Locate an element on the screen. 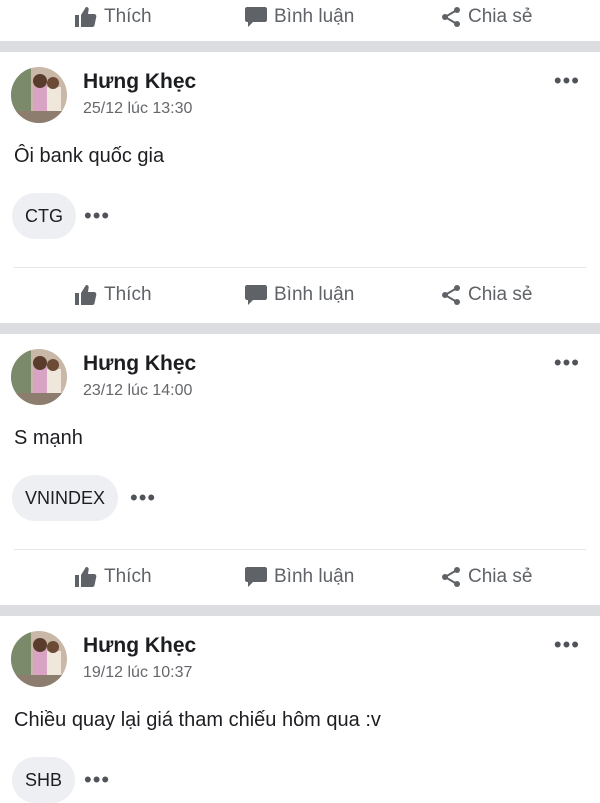 This screenshot has width=600, height=803. post-timestamp: 23/12 lúc 14:00 is located at coordinates (137, 391).